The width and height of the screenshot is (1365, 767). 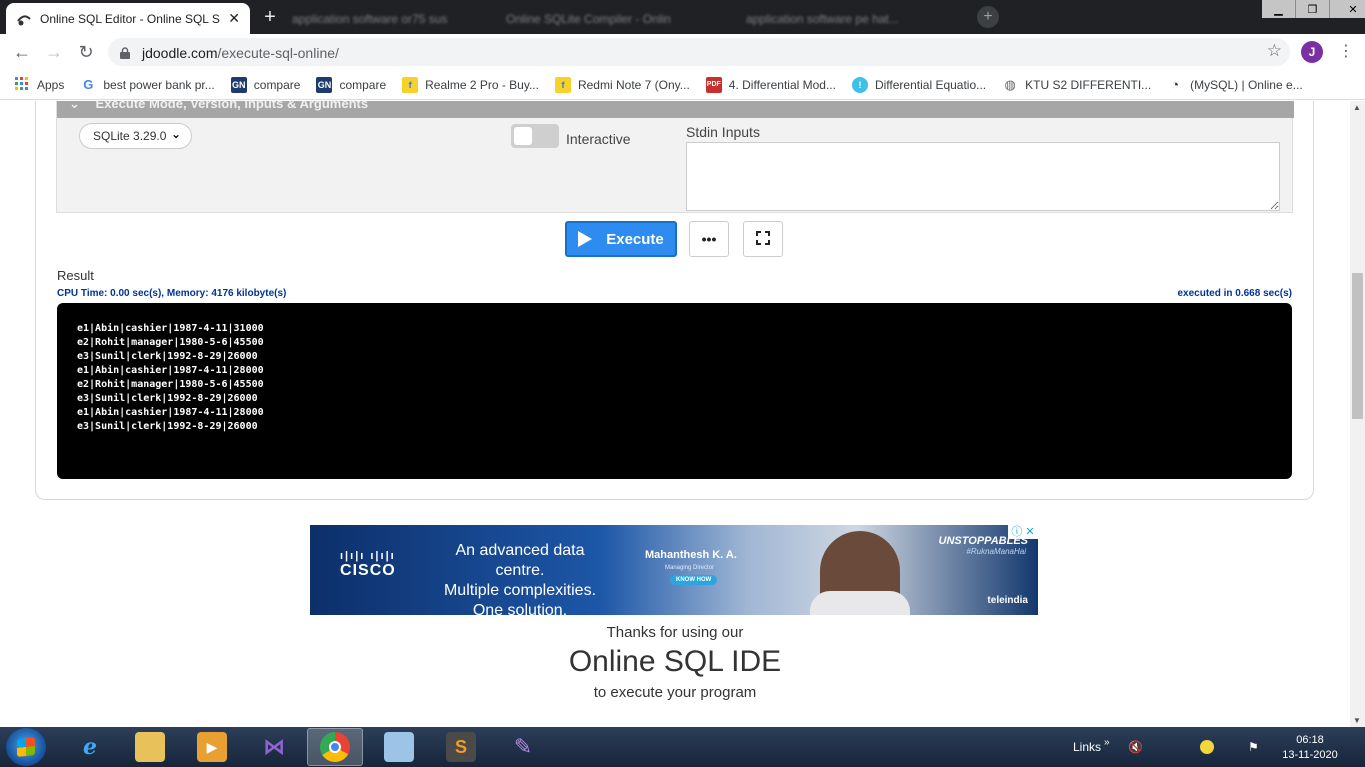 What do you see at coordinates (1274, 51) in the screenshot?
I see `bookmark-star-icon: ☆` at bounding box center [1274, 51].